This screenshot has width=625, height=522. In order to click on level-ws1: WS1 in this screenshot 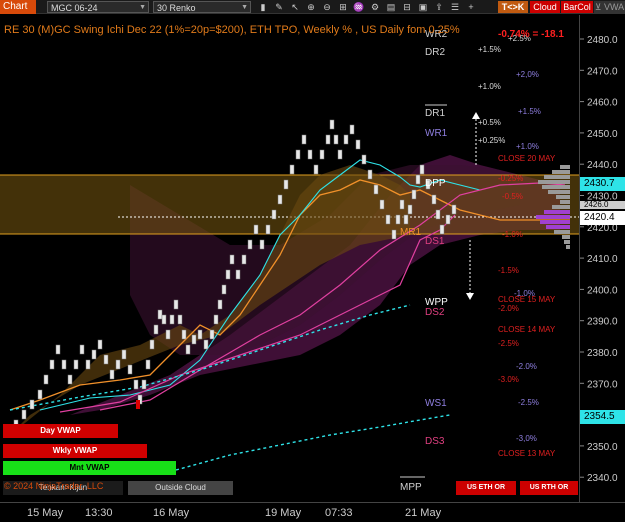, I will do `click(436, 403)`.